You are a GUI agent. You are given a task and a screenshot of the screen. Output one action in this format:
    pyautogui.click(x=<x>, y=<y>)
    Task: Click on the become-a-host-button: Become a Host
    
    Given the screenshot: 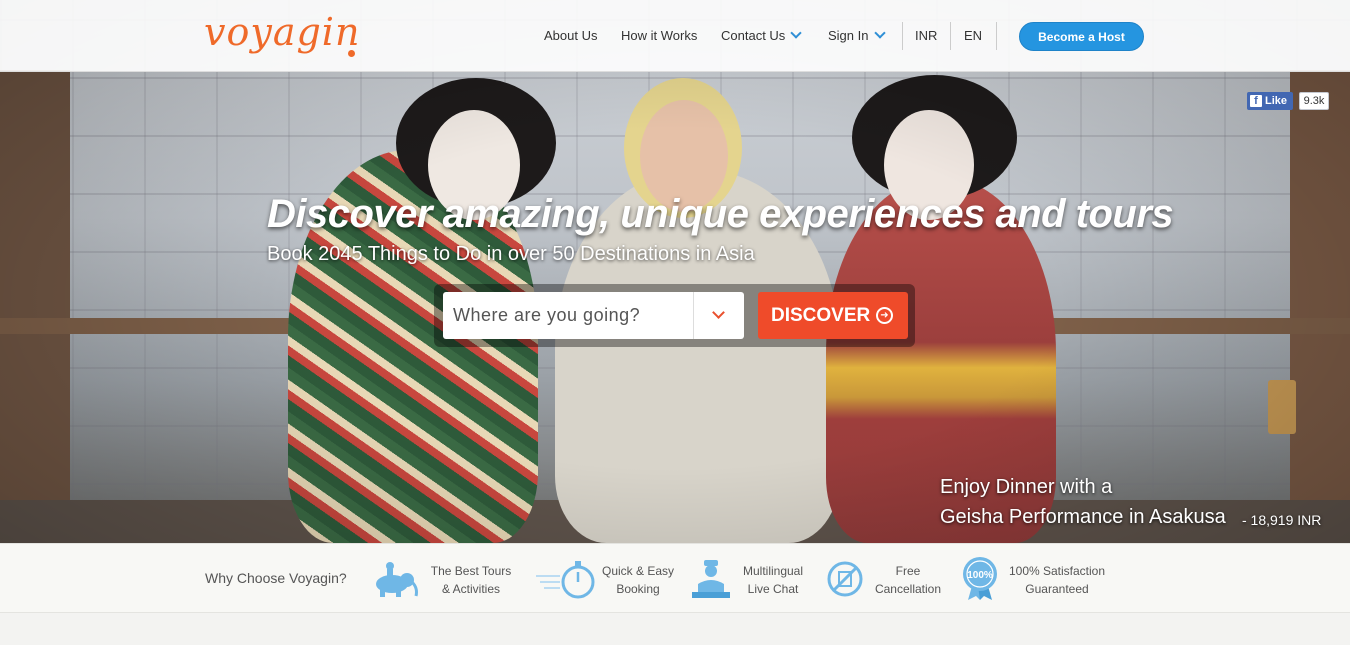 What is the action you would take?
    pyautogui.click(x=1081, y=36)
    